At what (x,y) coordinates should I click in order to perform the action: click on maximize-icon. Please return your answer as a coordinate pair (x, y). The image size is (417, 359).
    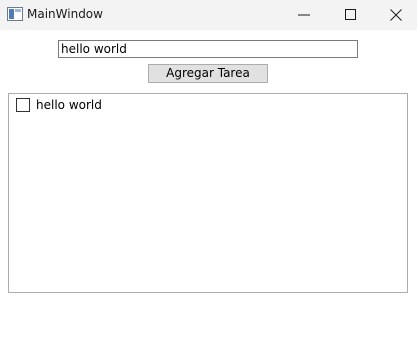
    Looking at the image, I should click on (350, 14).